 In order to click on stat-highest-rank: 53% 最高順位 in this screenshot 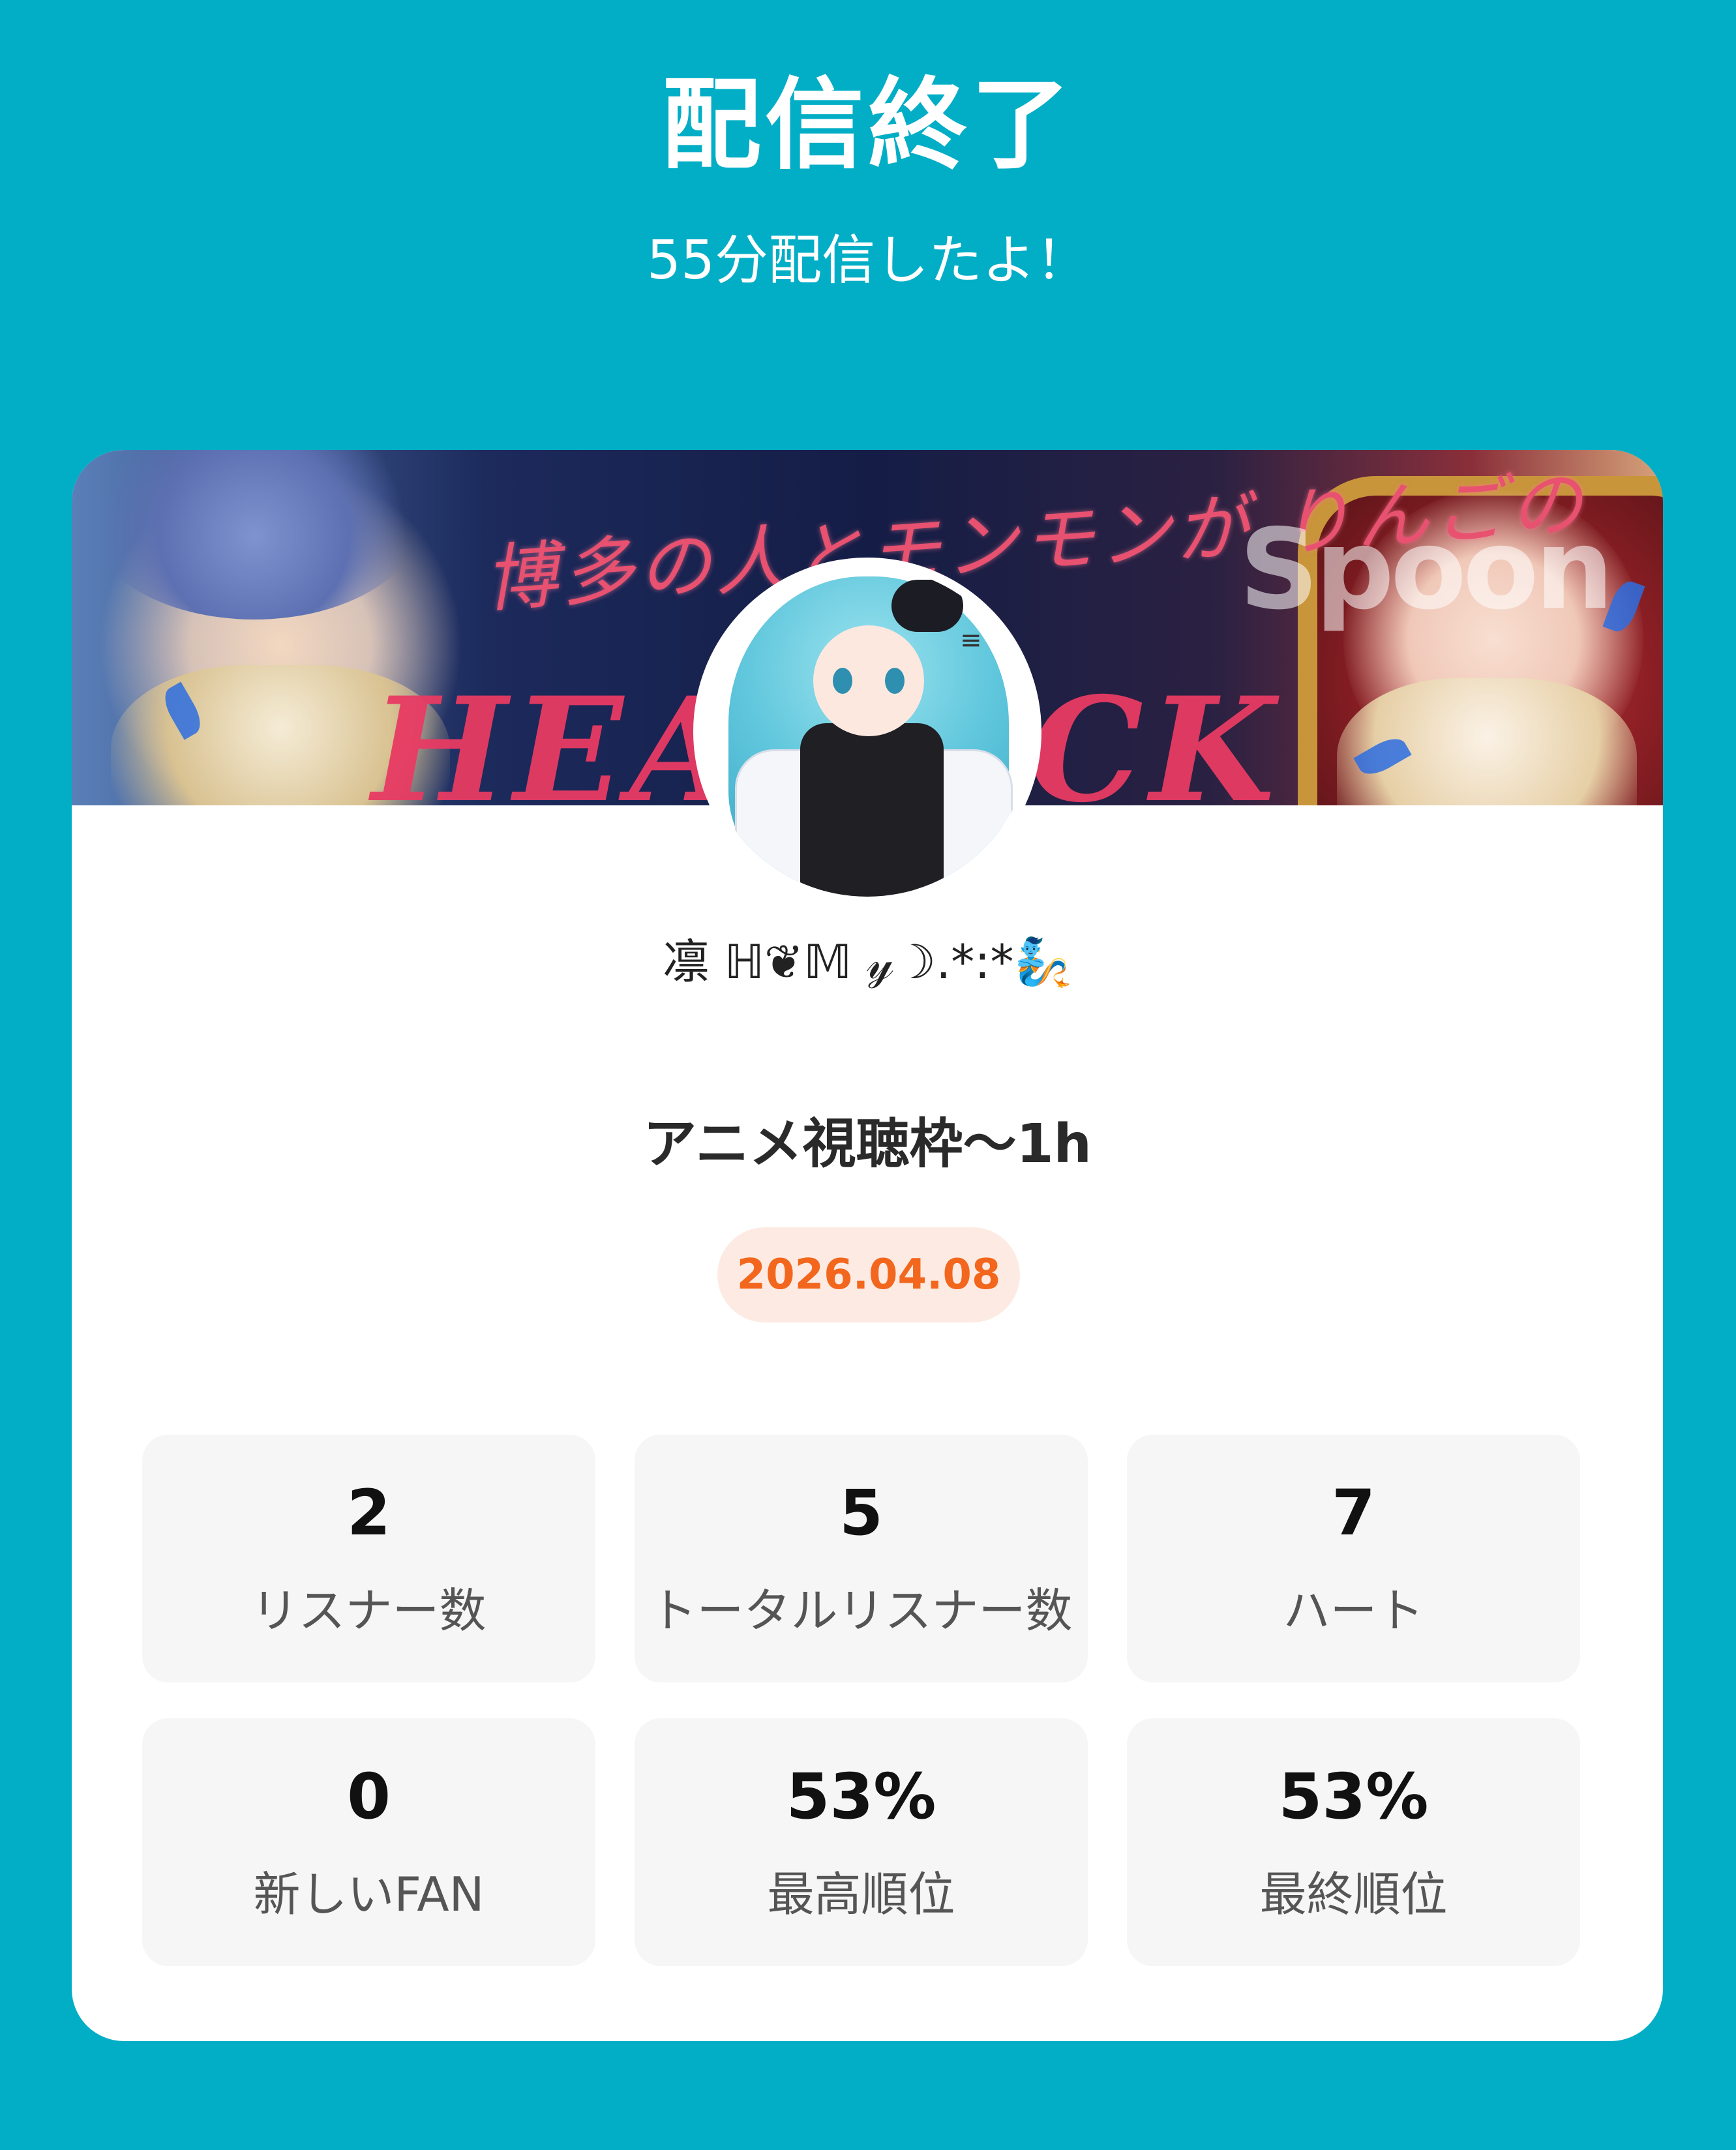, I will do `click(861, 1842)`.